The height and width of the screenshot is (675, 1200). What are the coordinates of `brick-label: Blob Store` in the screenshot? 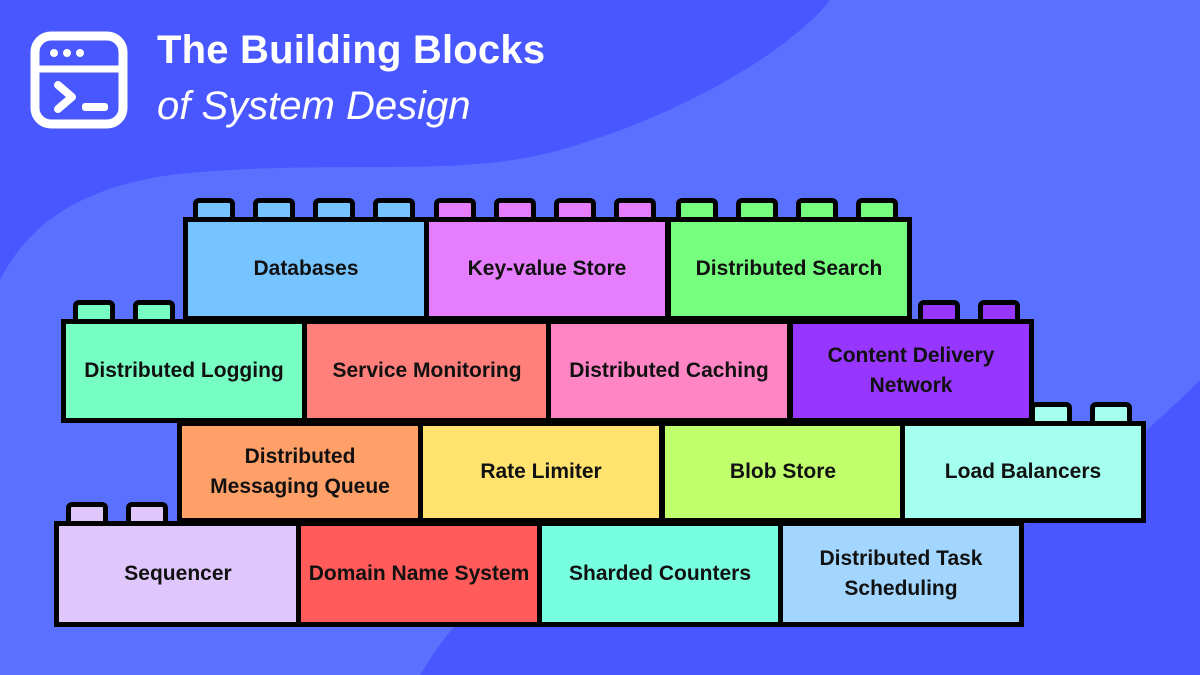 It's located at (783, 471).